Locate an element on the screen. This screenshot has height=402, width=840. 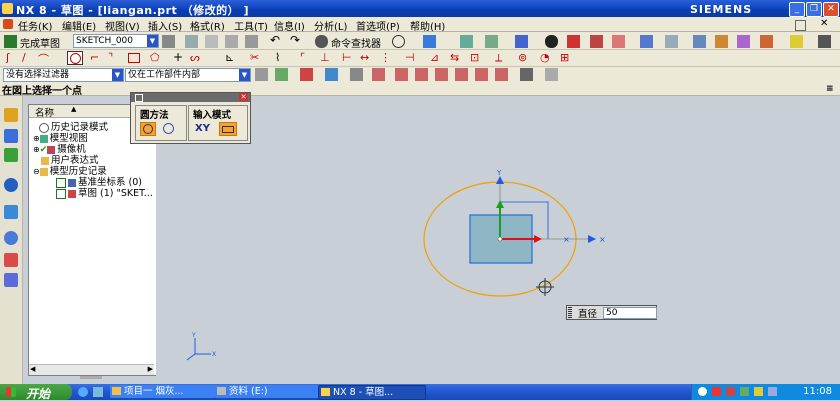
scroll-right-icon: ▶ is located at coordinates (150, 369).